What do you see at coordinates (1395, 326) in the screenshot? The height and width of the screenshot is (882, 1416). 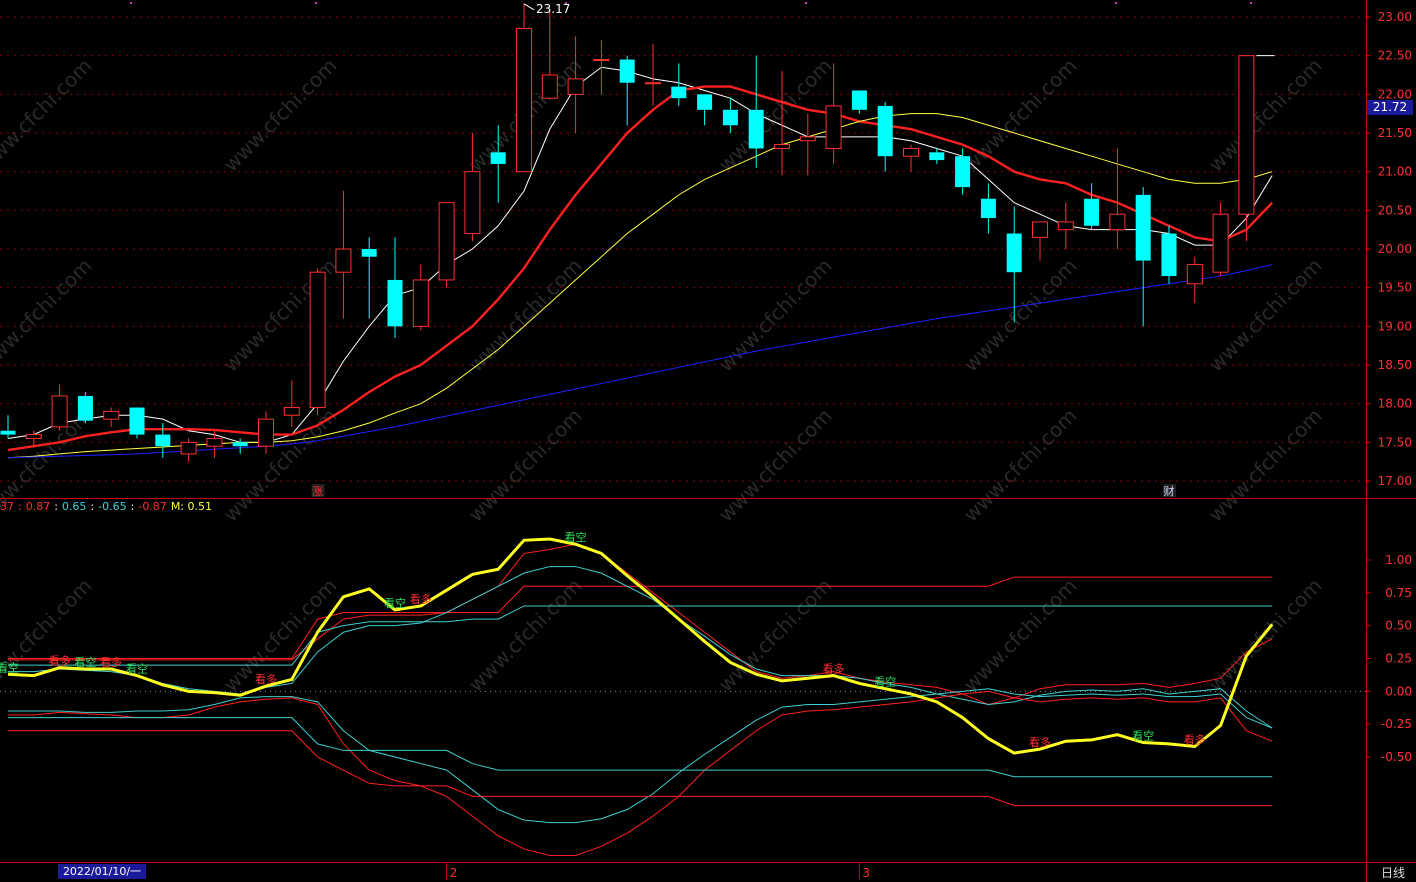 I see `price-tick-label: 19.00` at bounding box center [1395, 326].